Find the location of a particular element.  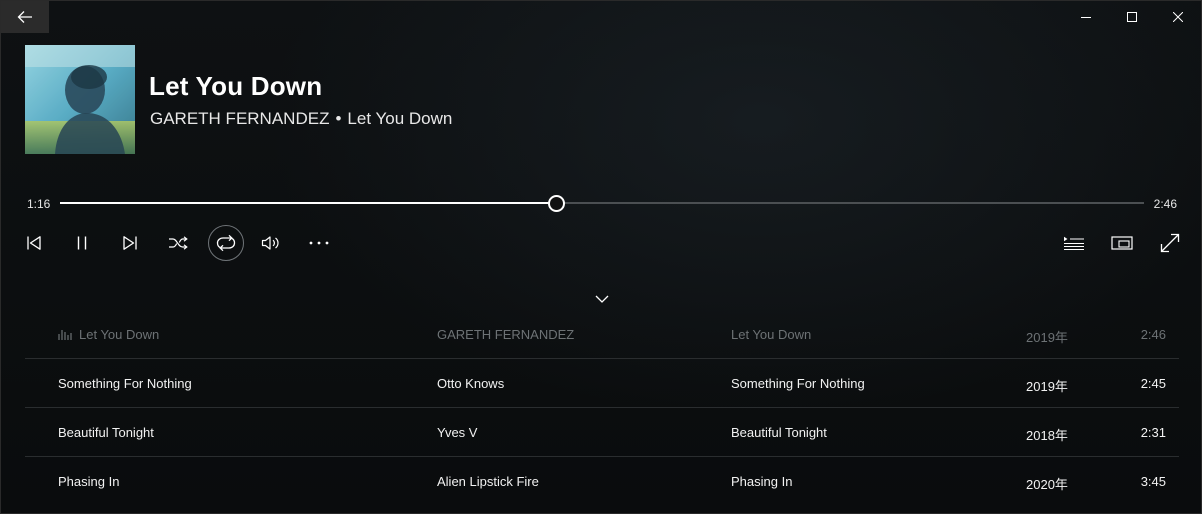

queue-album: Let You Down is located at coordinates (771, 334).